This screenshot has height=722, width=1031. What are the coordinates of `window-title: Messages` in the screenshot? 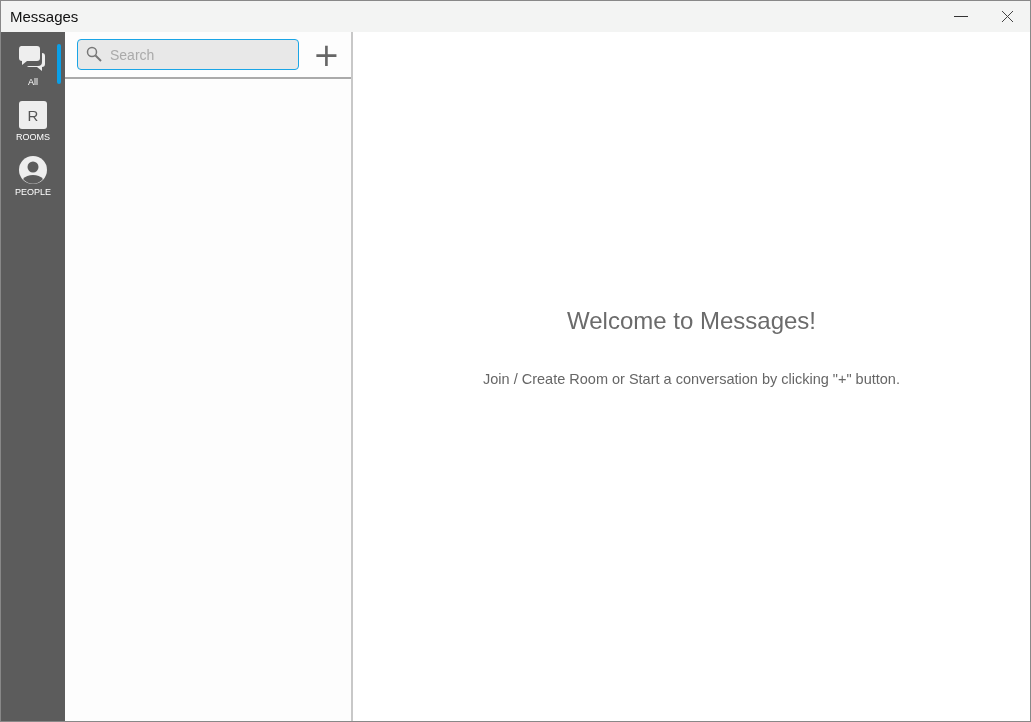 It's located at (44, 16).